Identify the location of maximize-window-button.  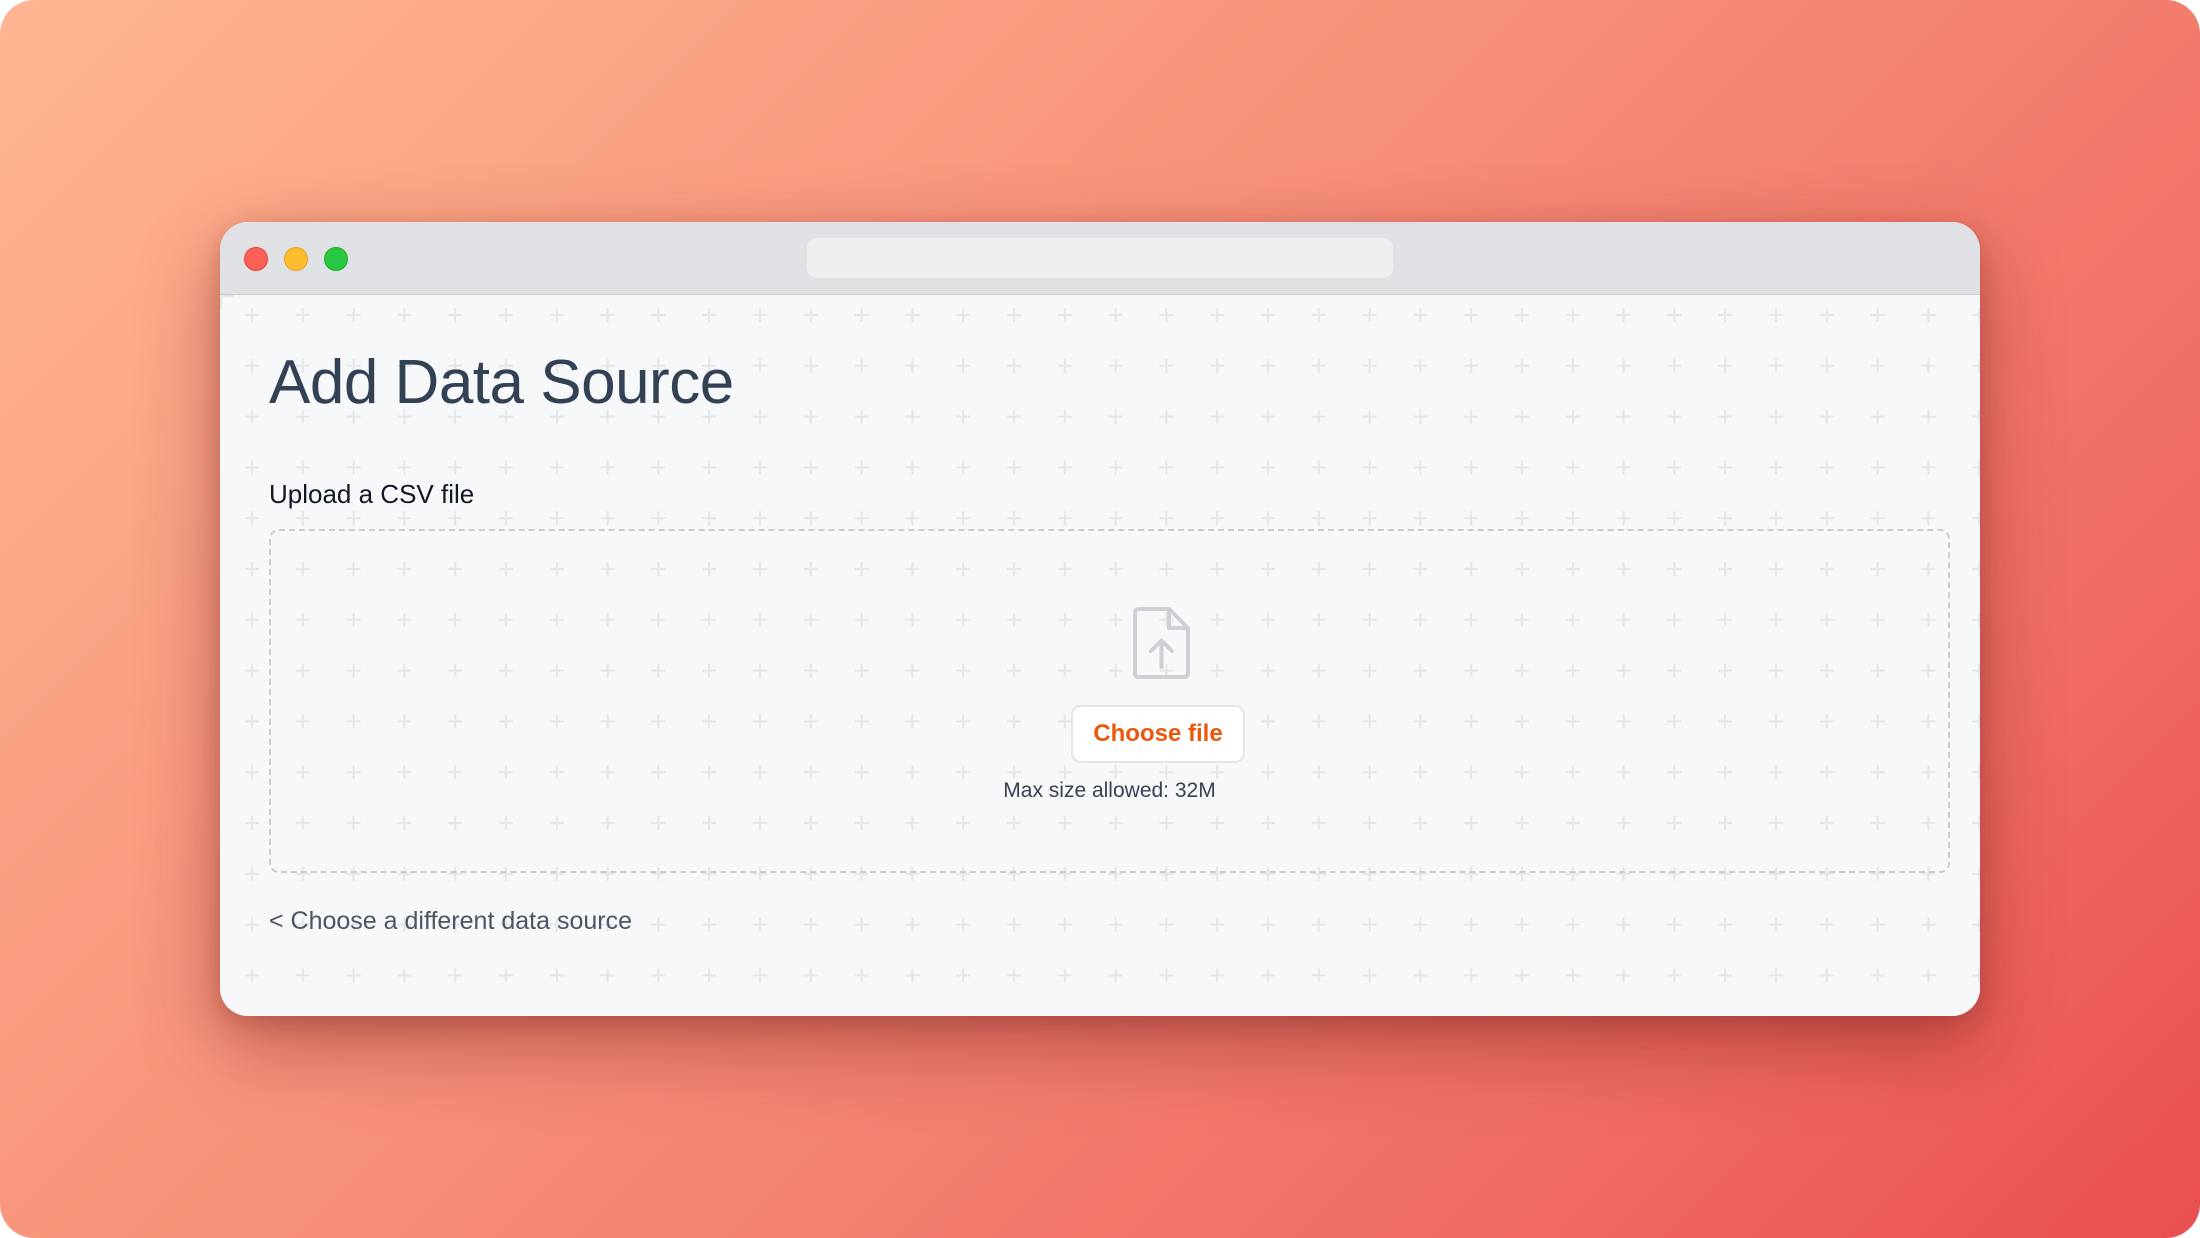
(336, 259).